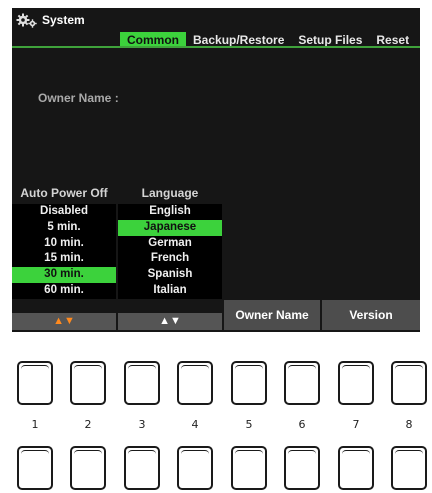 The height and width of the screenshot is (493, 432). What do you see at coordinates (88, 424) in the screenshot?
I see `hw-button-number: 2` at bounding box center [88, 424].